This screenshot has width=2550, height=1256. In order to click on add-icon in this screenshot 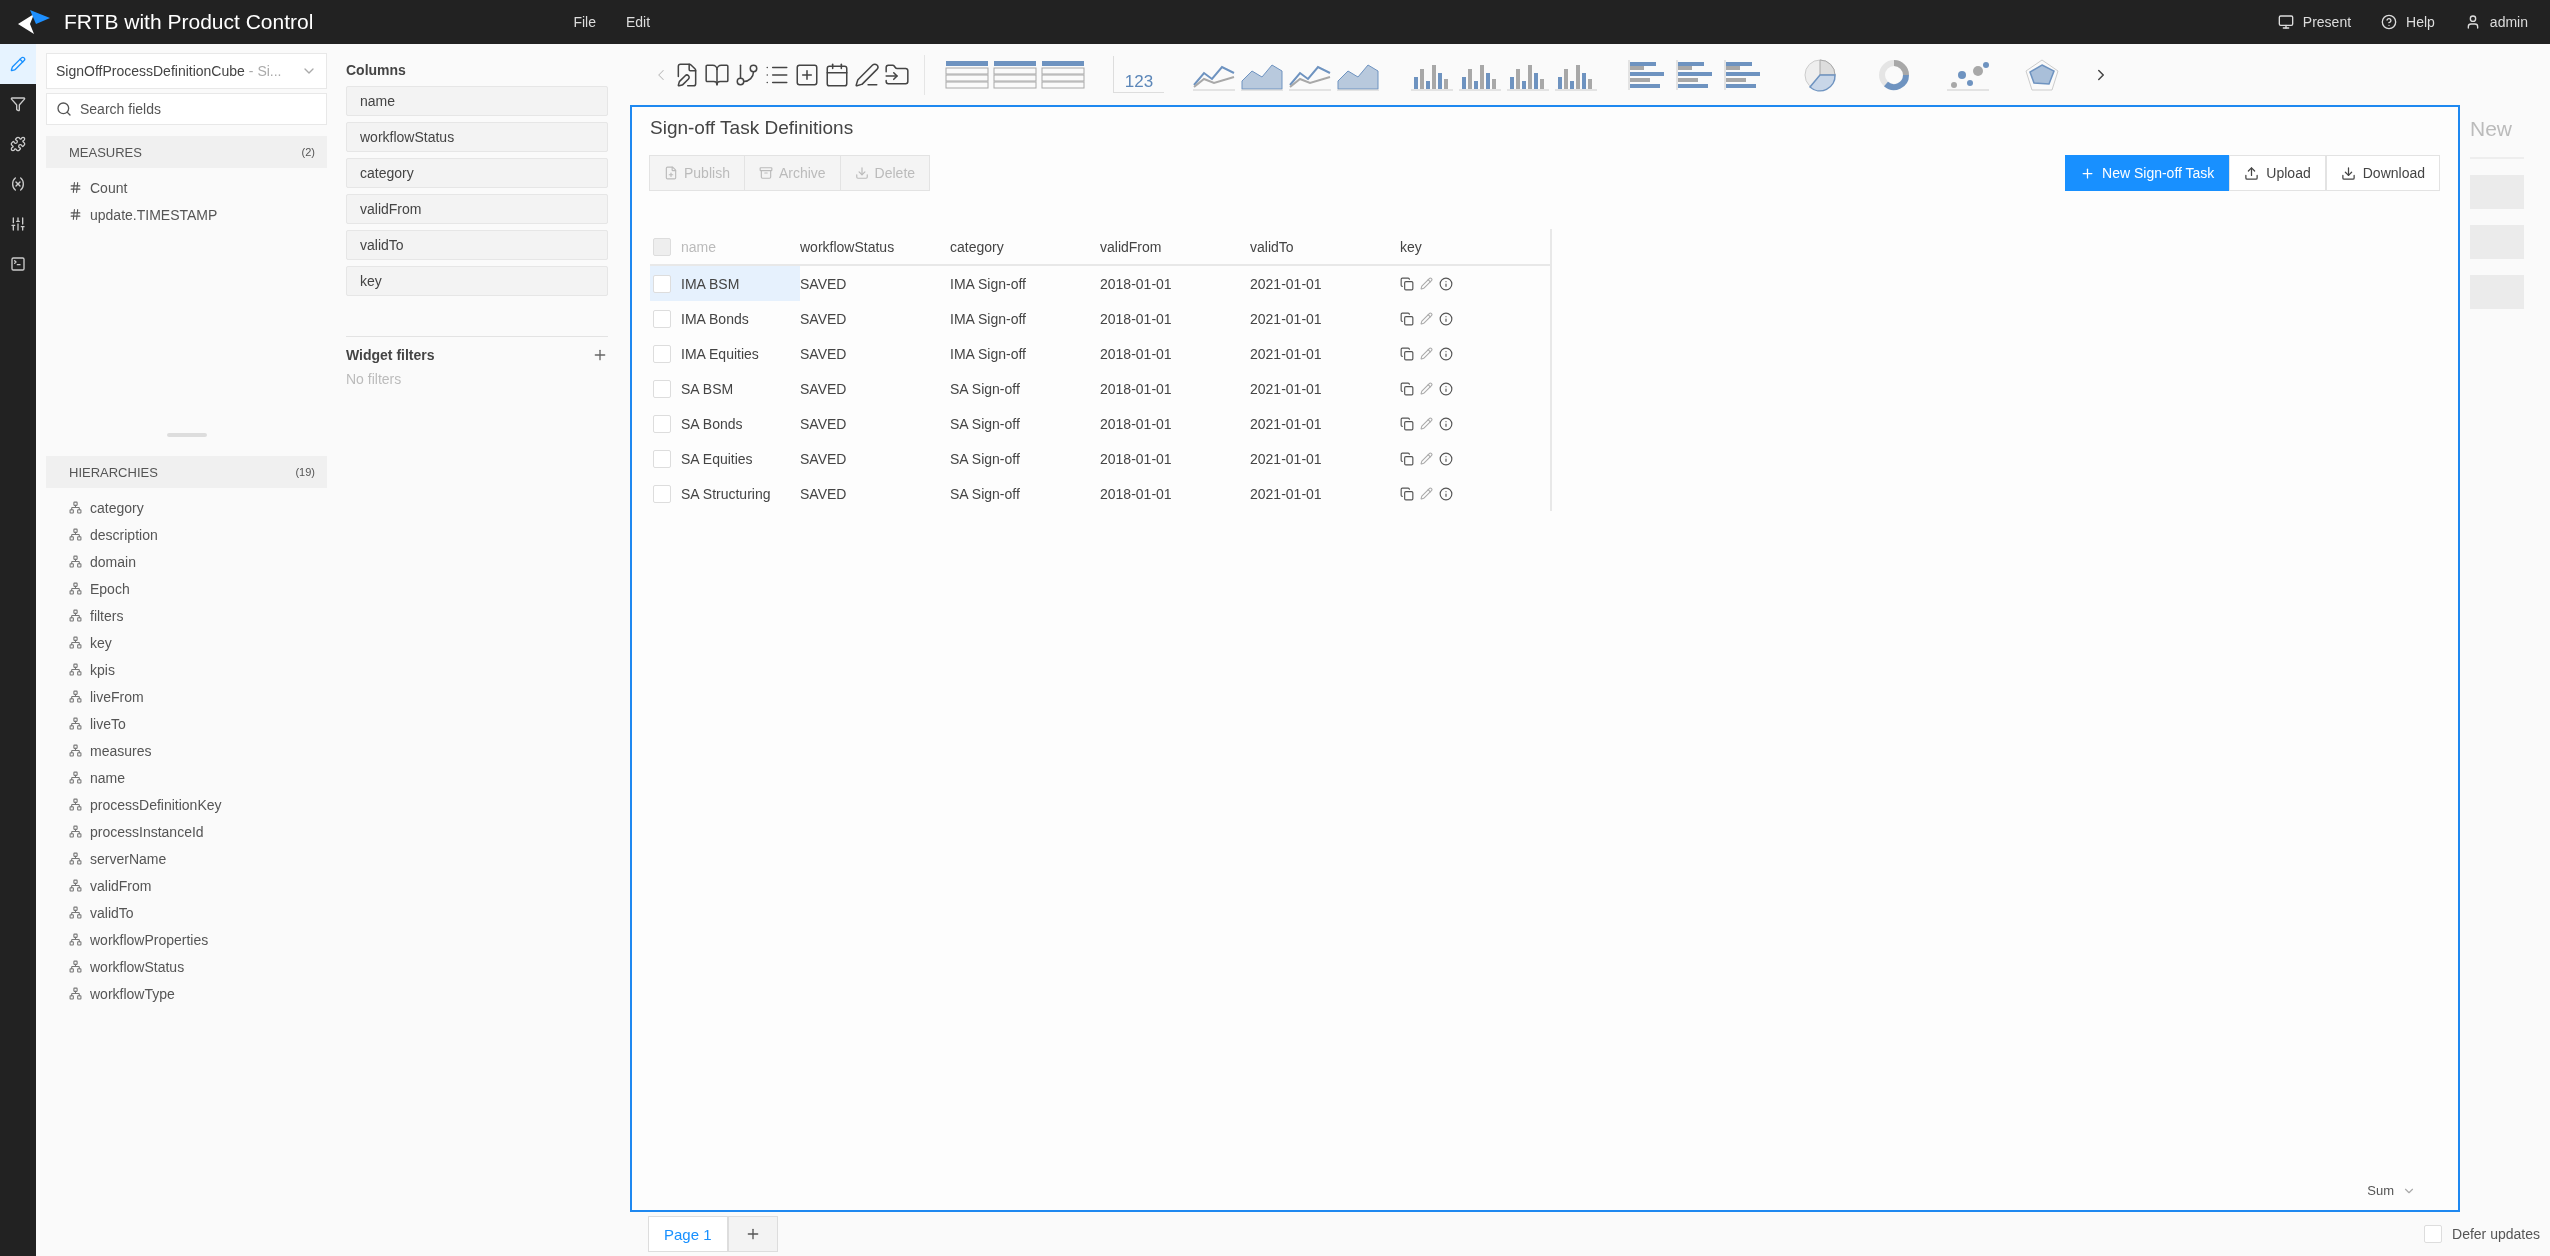, I will do `click(600, 355)`.